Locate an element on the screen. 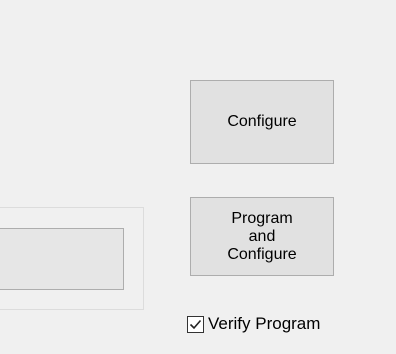  verify-program-checkbox is located at coordinates (195, 324).